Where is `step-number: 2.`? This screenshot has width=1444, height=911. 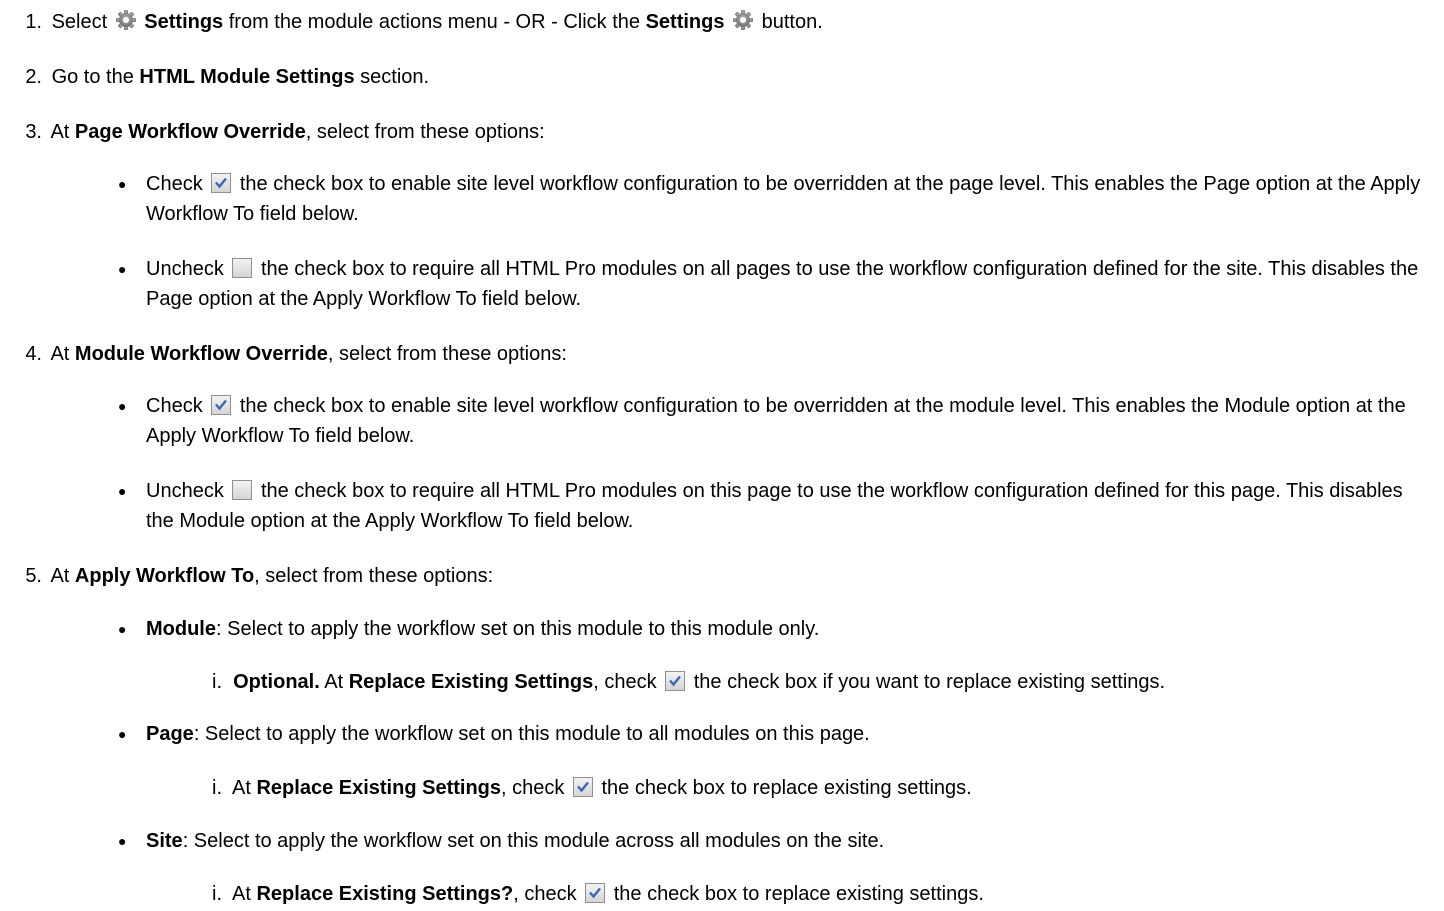 step-number: 2. is located at coordinates (33, 77).